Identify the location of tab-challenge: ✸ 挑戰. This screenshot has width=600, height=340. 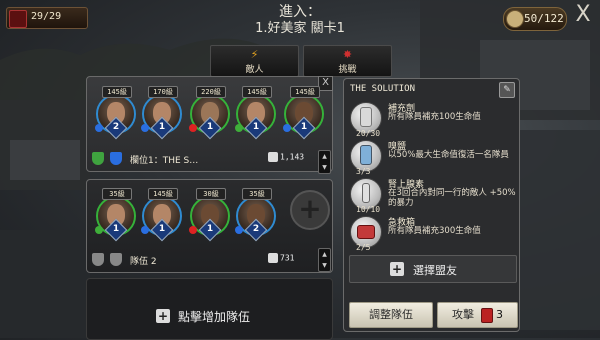
(347, 61).